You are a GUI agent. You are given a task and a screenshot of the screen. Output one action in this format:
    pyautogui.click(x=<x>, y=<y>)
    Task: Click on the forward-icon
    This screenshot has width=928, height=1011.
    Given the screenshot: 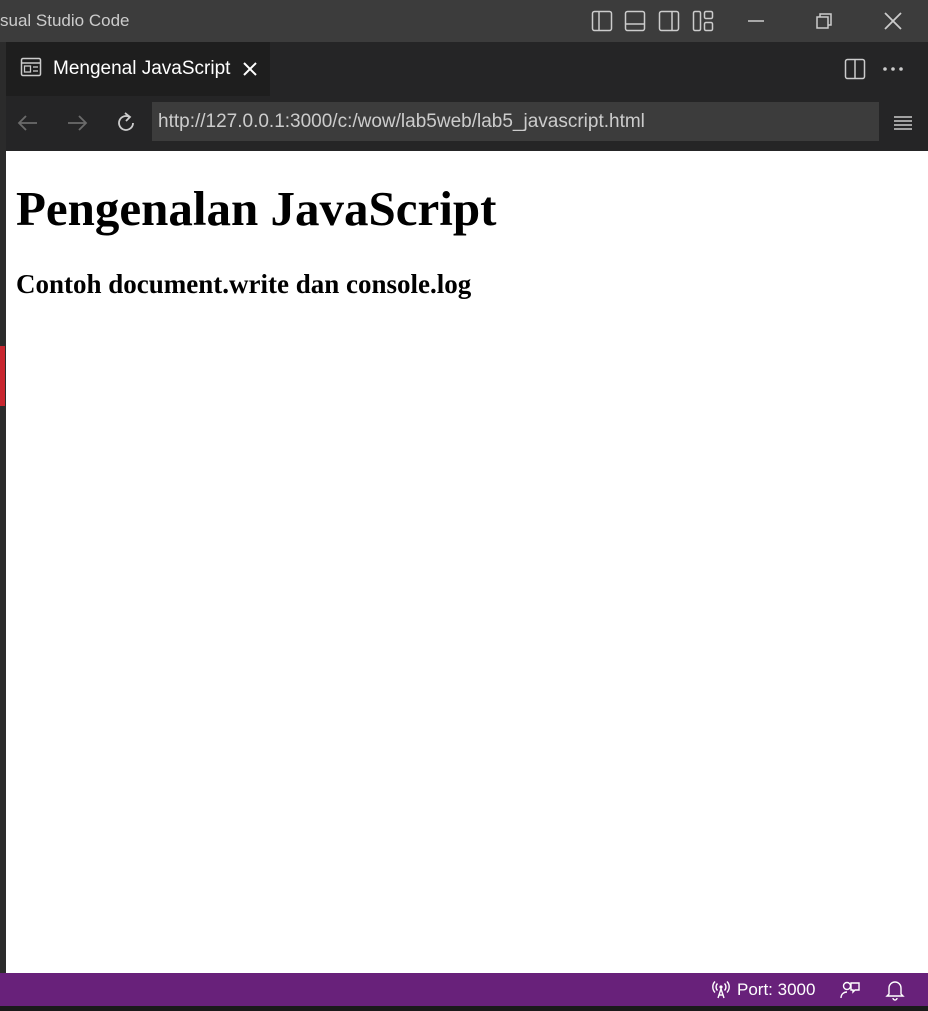 What is the action you would take?
    pyautogui.click(x=77, y=123)
    